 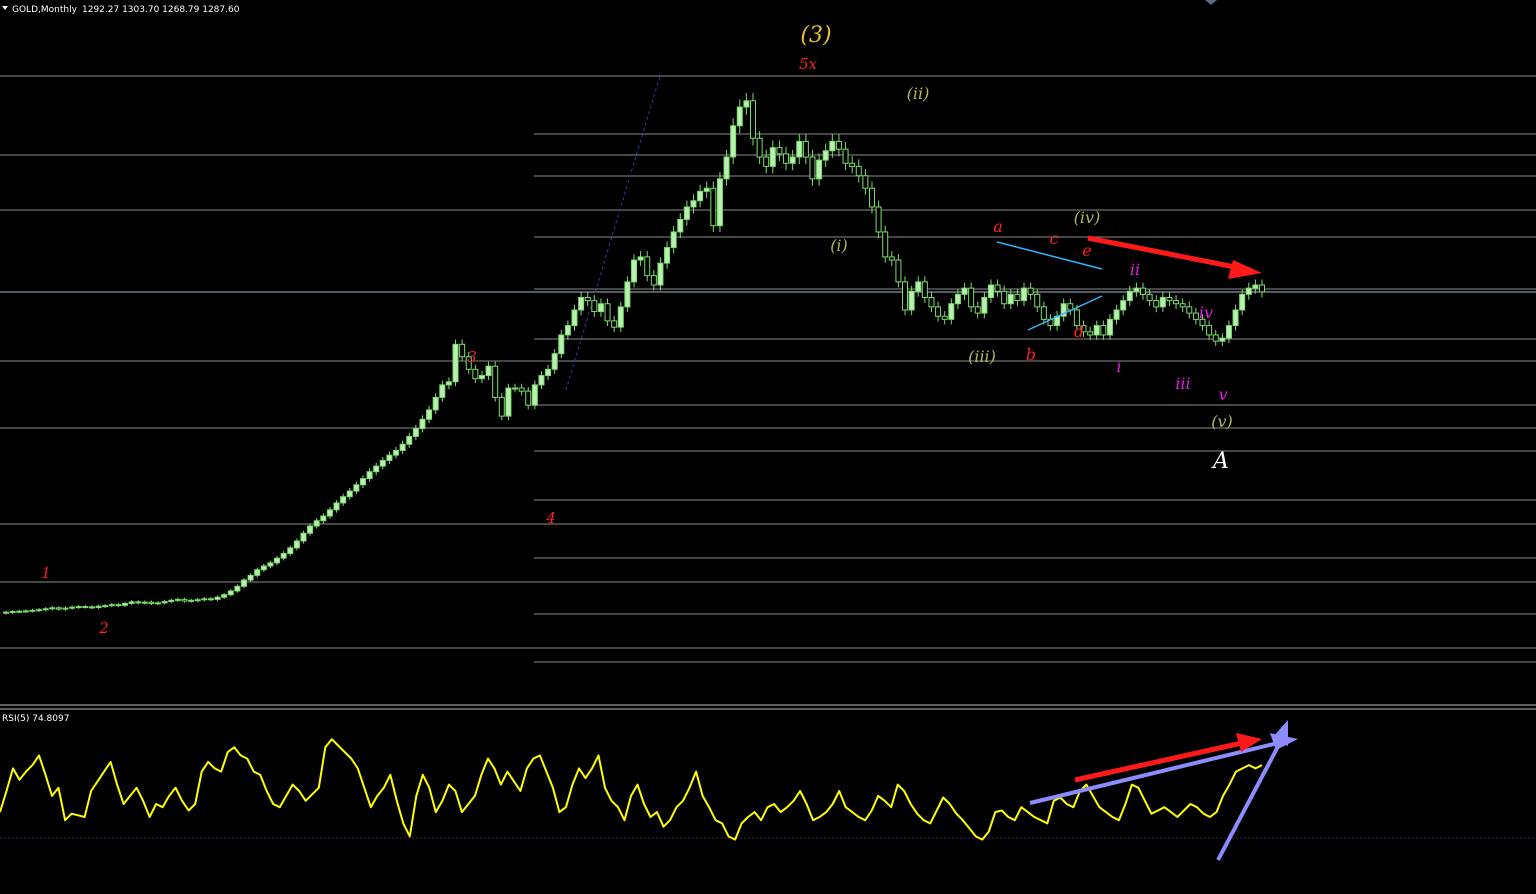 I want to click on wave-label: 4, so click(x=550, y=518).